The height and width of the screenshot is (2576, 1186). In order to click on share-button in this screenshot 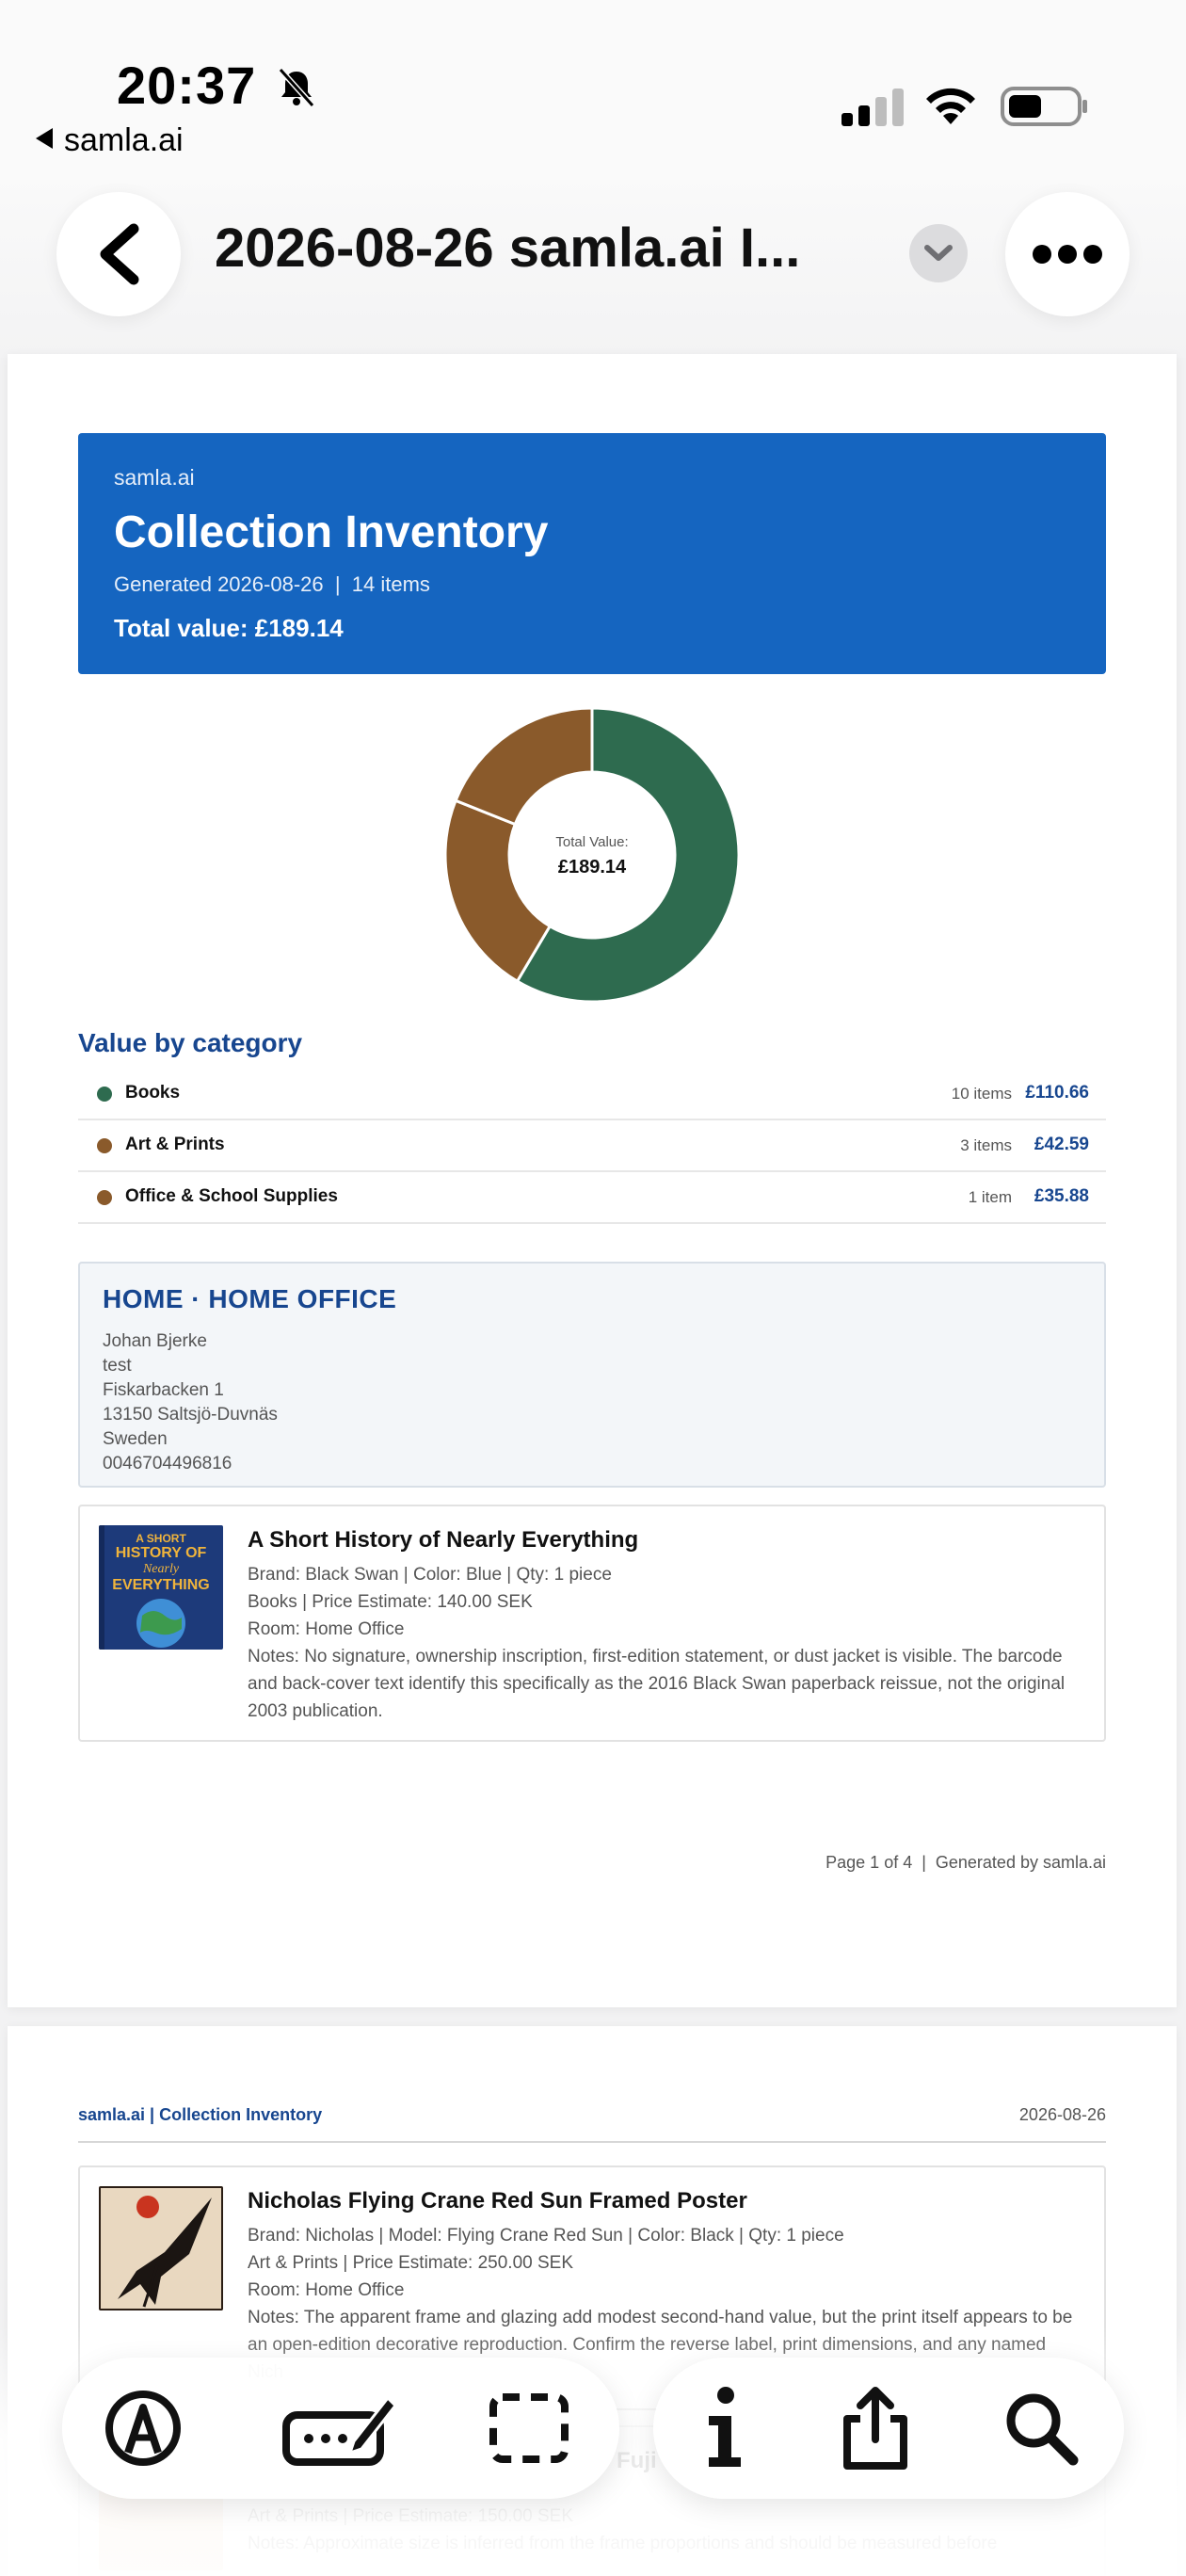, I will do `click(875, 2428)`.